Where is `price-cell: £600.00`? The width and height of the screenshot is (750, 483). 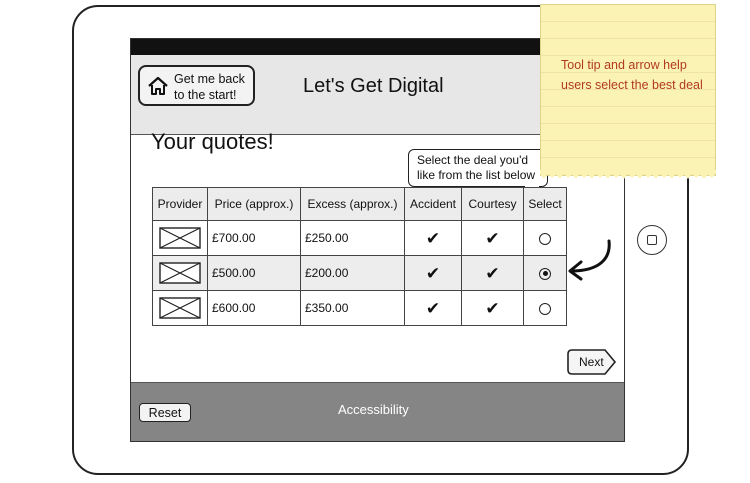 price-cell: £600.00 is located at coordinates (254, 308).